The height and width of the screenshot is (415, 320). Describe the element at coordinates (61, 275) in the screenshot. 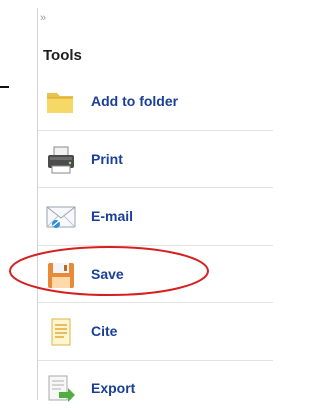

I see `save-icon` at that location.